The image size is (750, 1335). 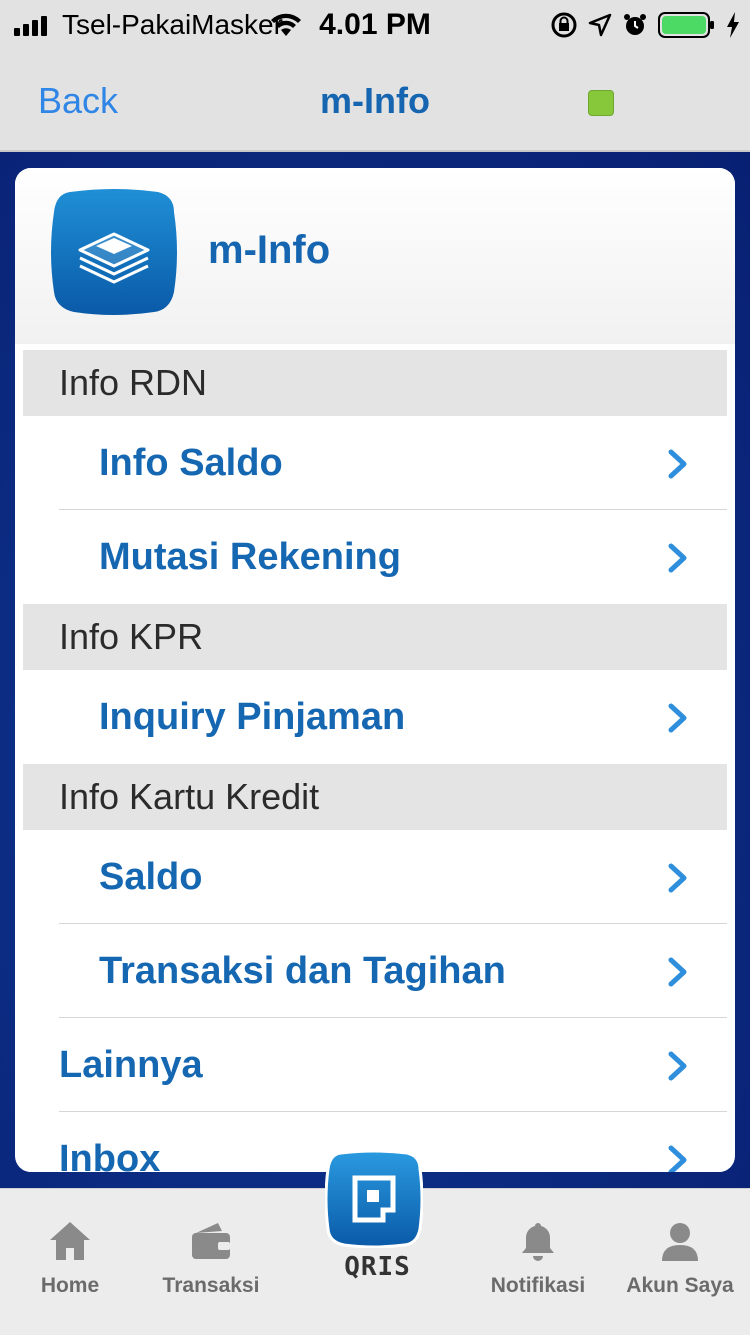 I want to click on card-title: m-Info, so click(x=269, y=250).